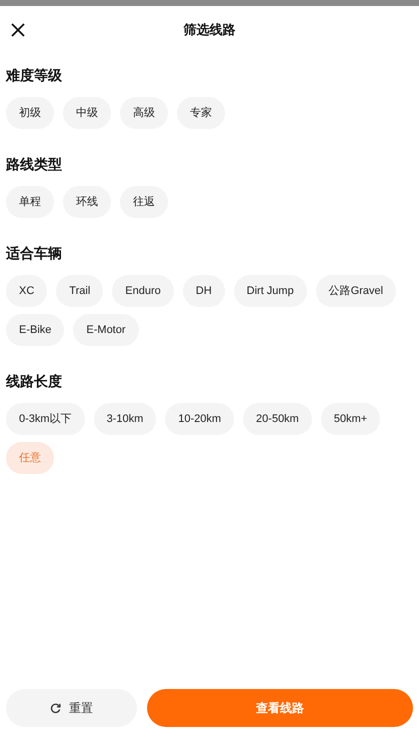 Image resolution: width=419 pixels, height=745 pixels. I want to click on filter-chip: 单程, so click(30, 202).